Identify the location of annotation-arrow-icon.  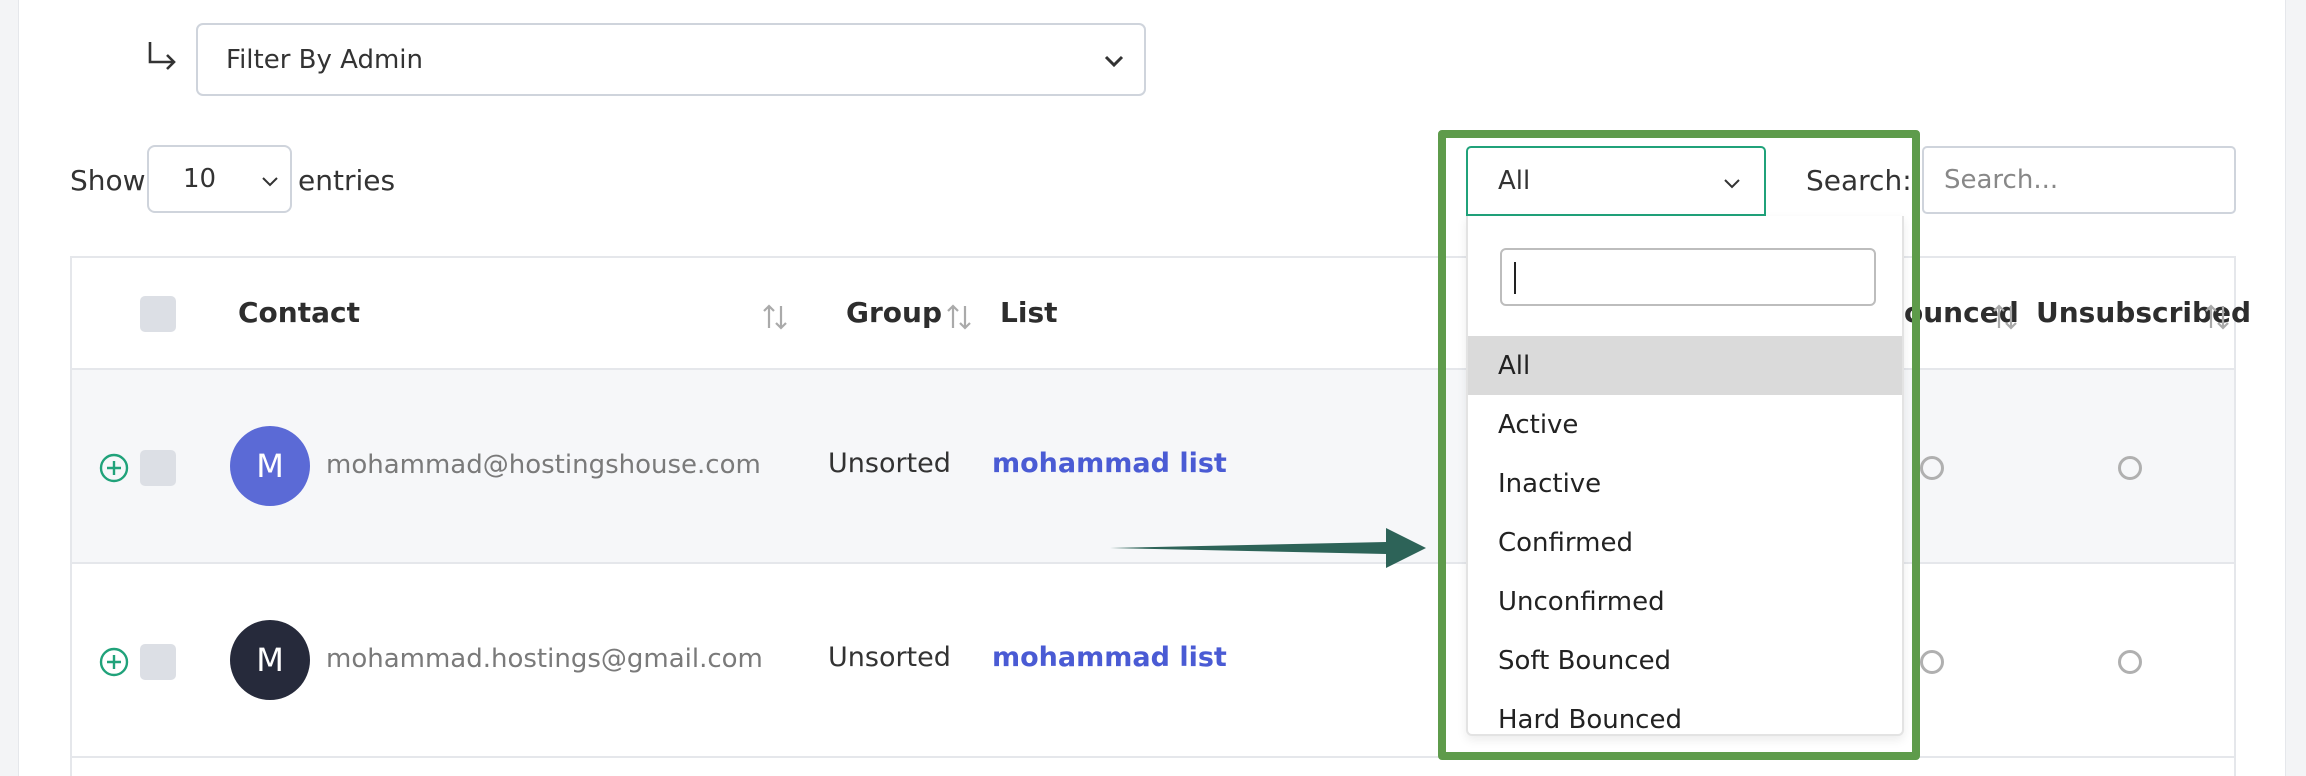
(1268, 548).